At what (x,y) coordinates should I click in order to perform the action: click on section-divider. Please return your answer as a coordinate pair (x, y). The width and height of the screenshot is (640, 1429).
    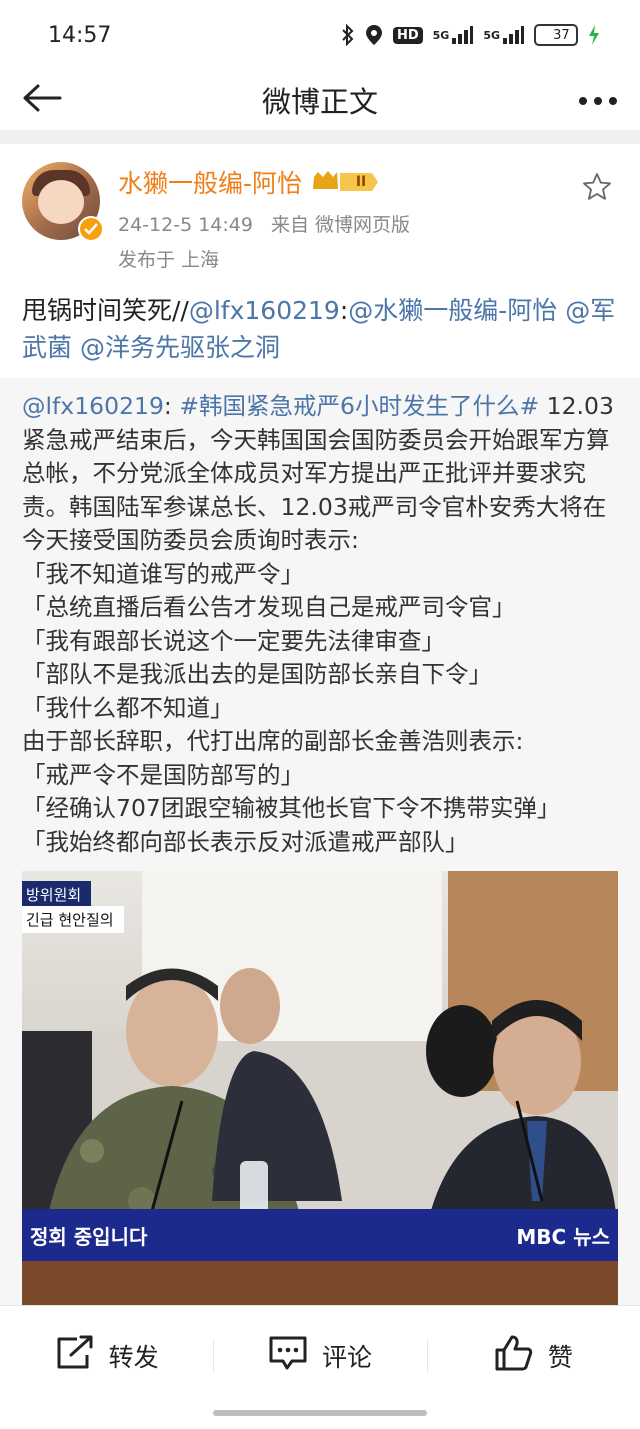
    Looking at the image, I should click on (320, 137).